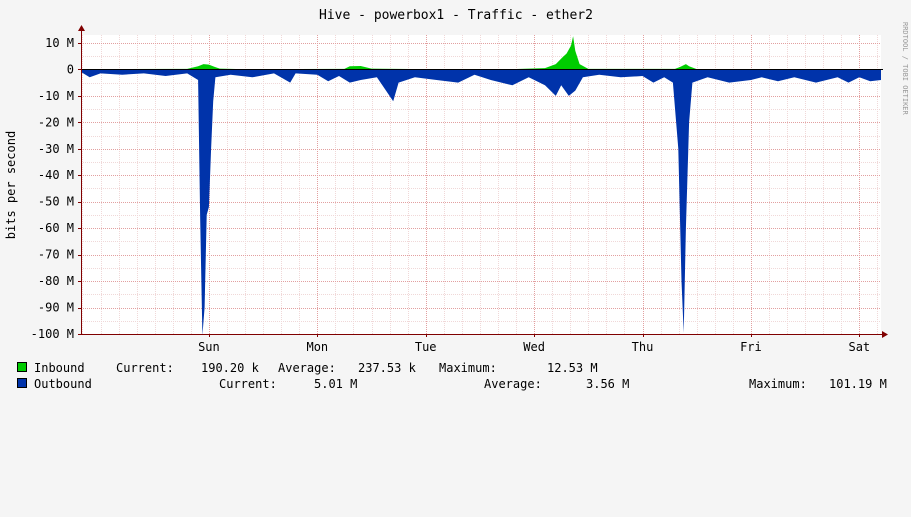  I want to click on x-tick-label: Thu, so click(643, 347).